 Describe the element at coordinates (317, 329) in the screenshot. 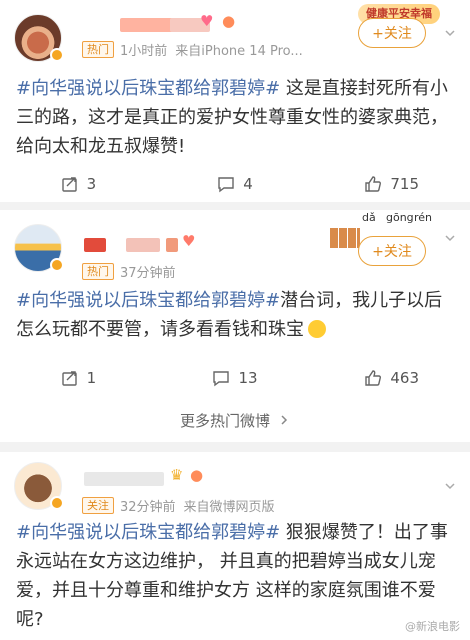

I see `smile-emoji-icon` at that location.